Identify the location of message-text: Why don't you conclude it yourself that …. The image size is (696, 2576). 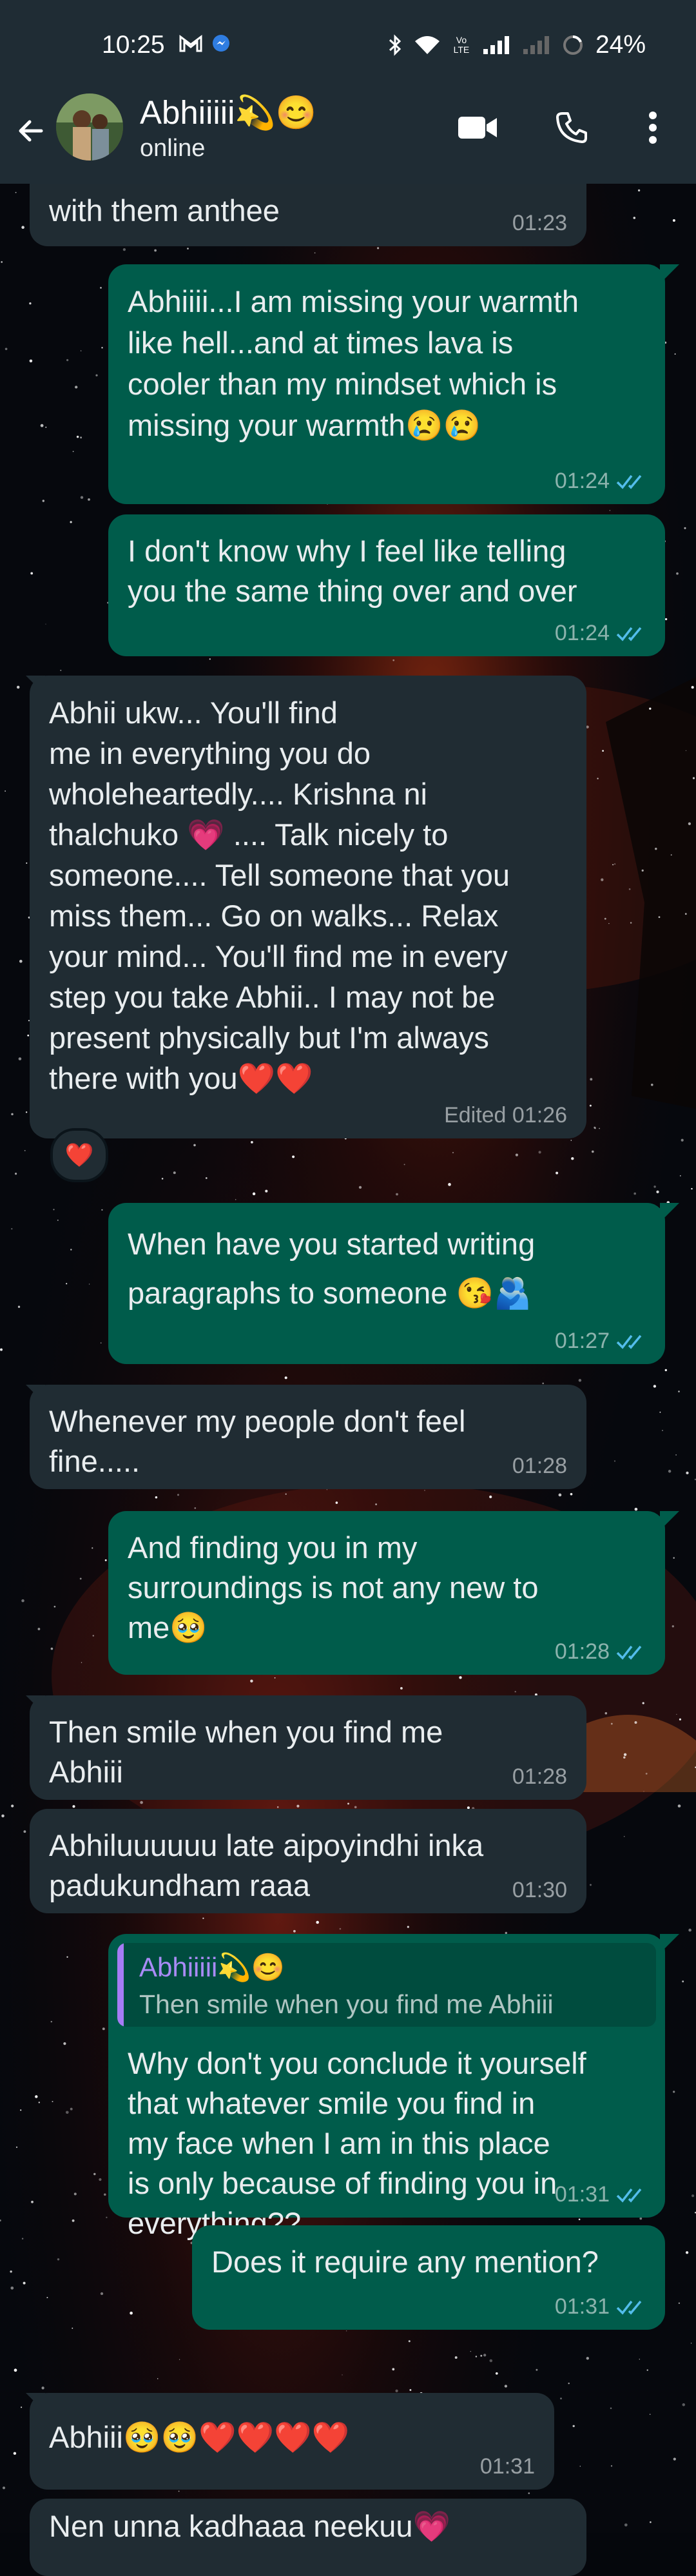
(357, 2143).